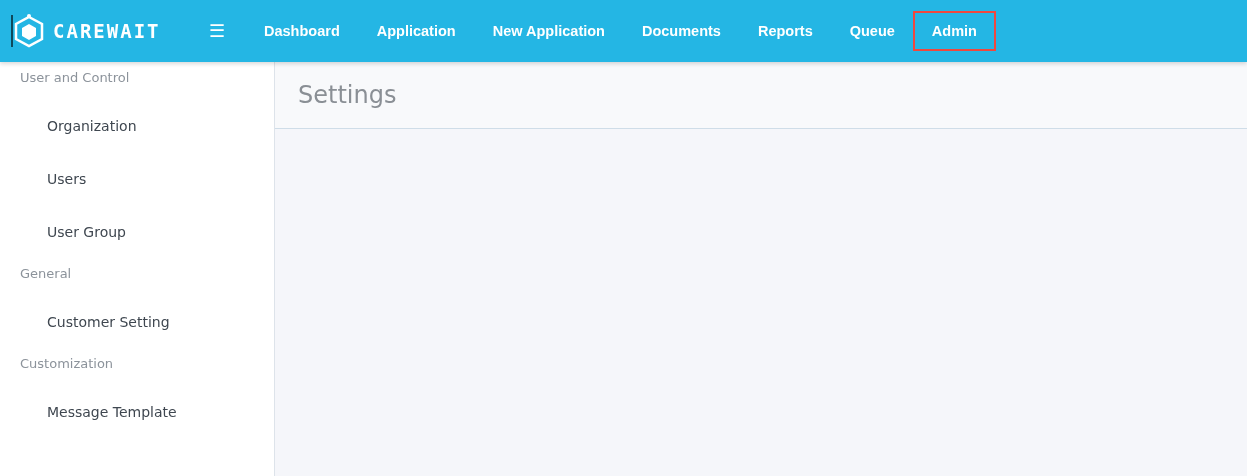 This screenshot has width=1247, height=476. What do you see at coordinates (46, 274) in the screenshot?
I see `section-heading: General` at bounding box center [46, 274].